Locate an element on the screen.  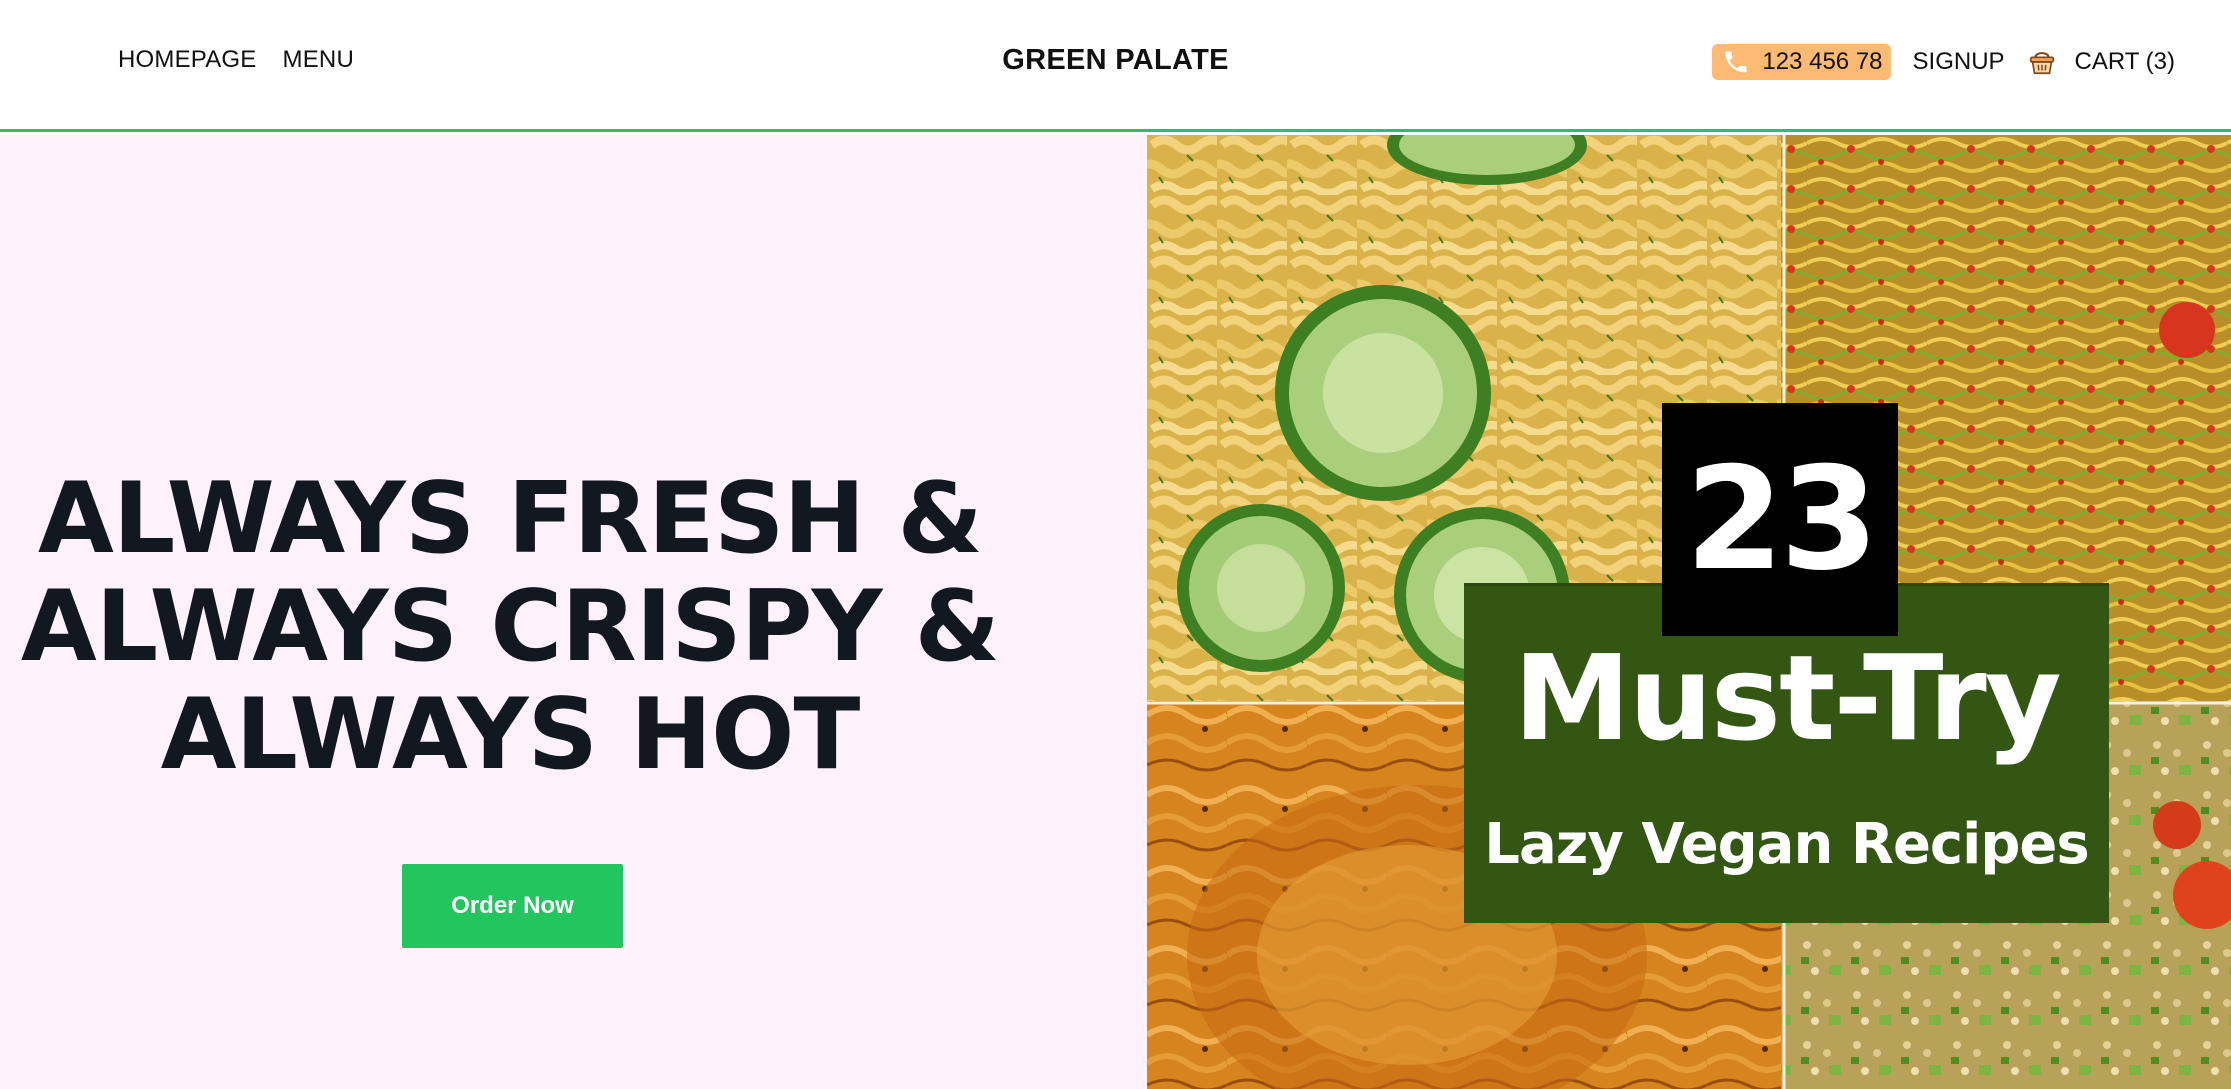
headline-line-1: ALWAYS FRESH & is located at coordinates (510, 519).